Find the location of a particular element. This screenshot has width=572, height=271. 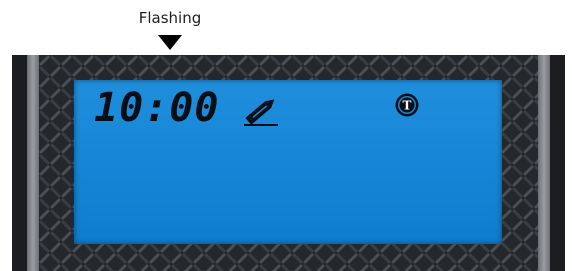

left-bezel-rail is located at coordinates (33, 163).